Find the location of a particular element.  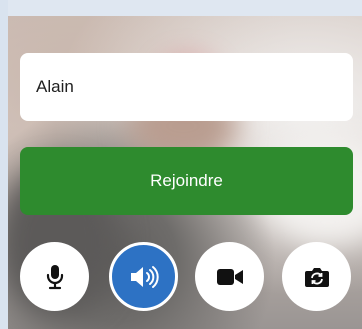

microphone-icon is located at coordinates (54, 276).